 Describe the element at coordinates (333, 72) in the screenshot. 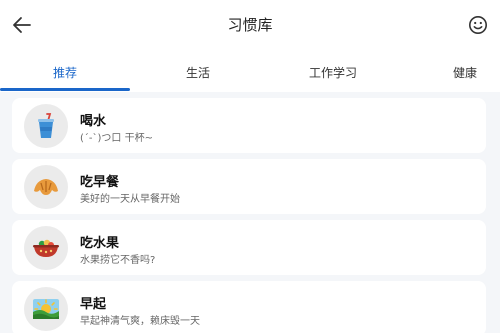

I see `tab-work-study: 工作学习` at that location.